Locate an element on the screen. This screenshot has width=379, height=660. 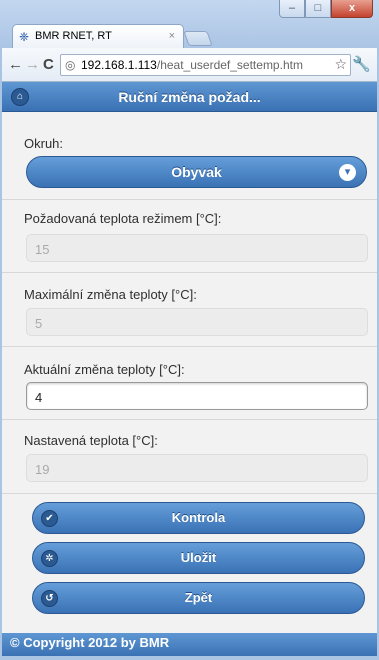
back-arrow-icon: ← is located at coordinates (15, 64).